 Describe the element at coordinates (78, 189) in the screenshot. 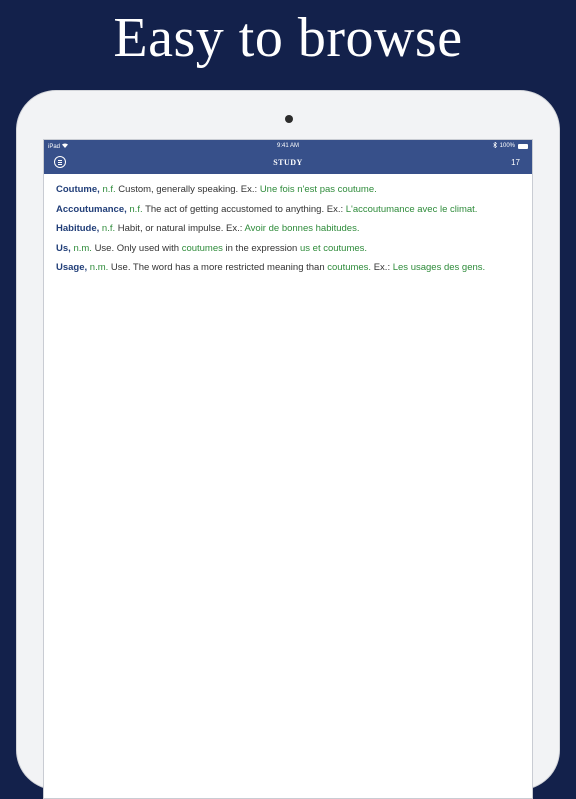

I see `entry-term: Coutume,` at that location.